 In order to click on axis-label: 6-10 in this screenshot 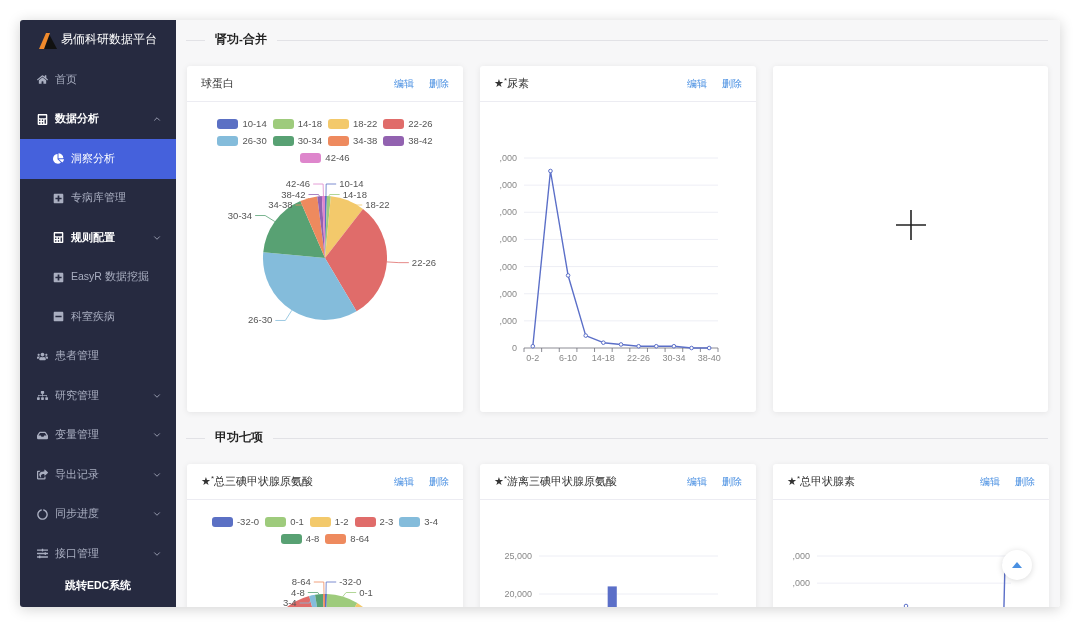, I will do `click(568, 358)`.